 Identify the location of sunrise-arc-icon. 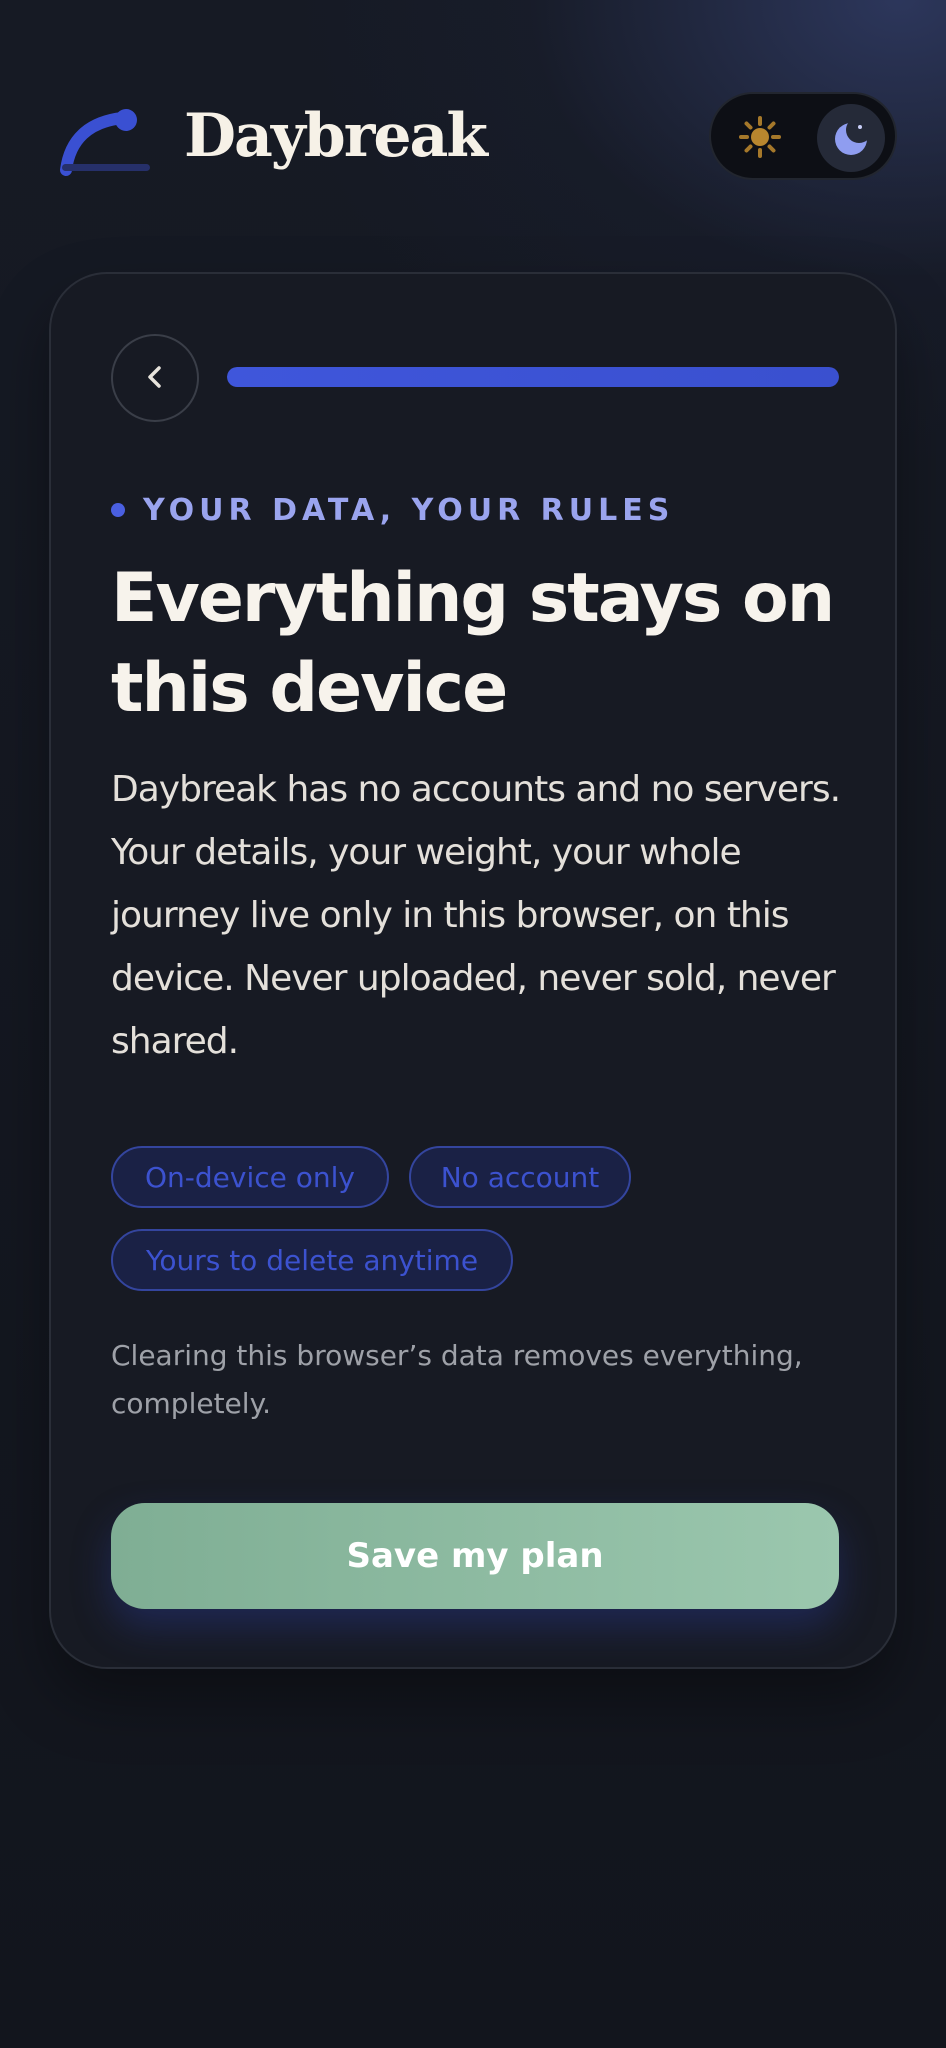
(108, 144).